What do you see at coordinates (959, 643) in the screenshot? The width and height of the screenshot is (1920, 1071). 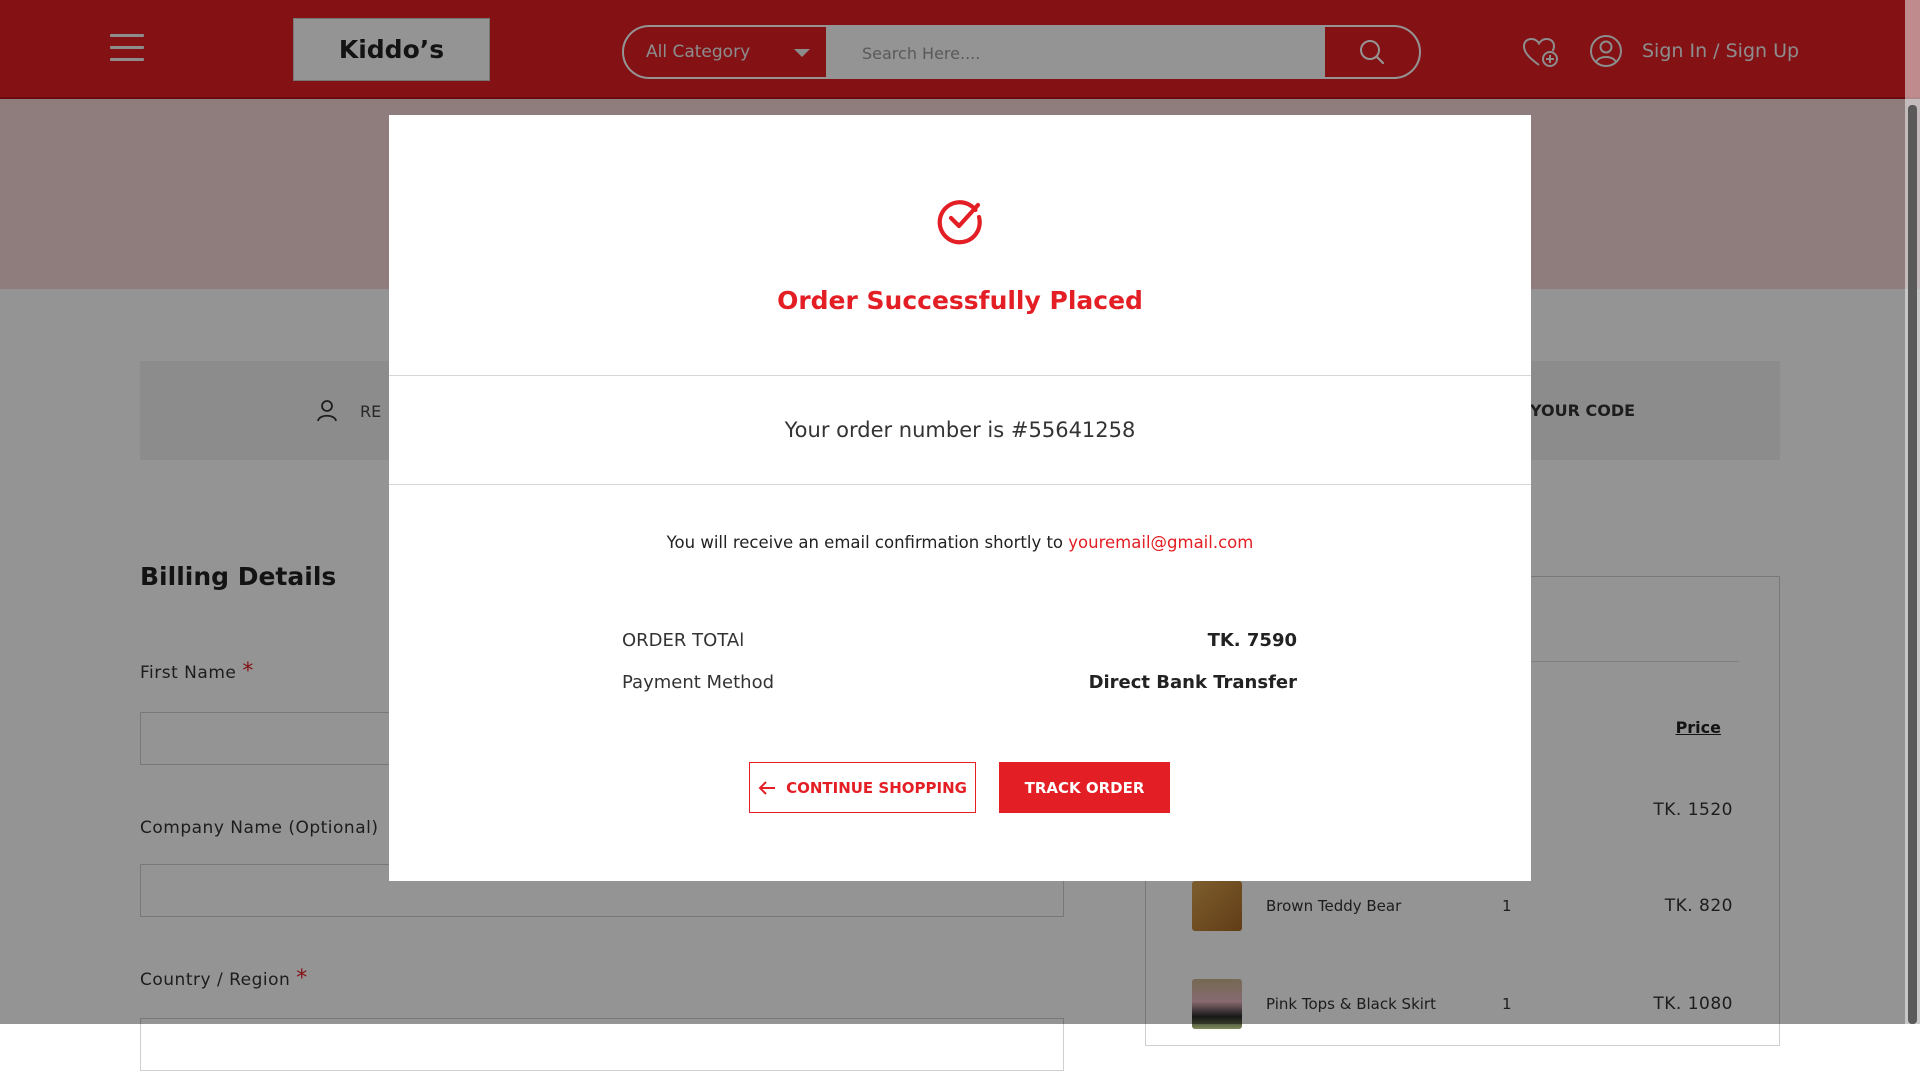 I see `order-total-row: ORDER TOTAl TK. 7590` at bounding box center [959, 643].